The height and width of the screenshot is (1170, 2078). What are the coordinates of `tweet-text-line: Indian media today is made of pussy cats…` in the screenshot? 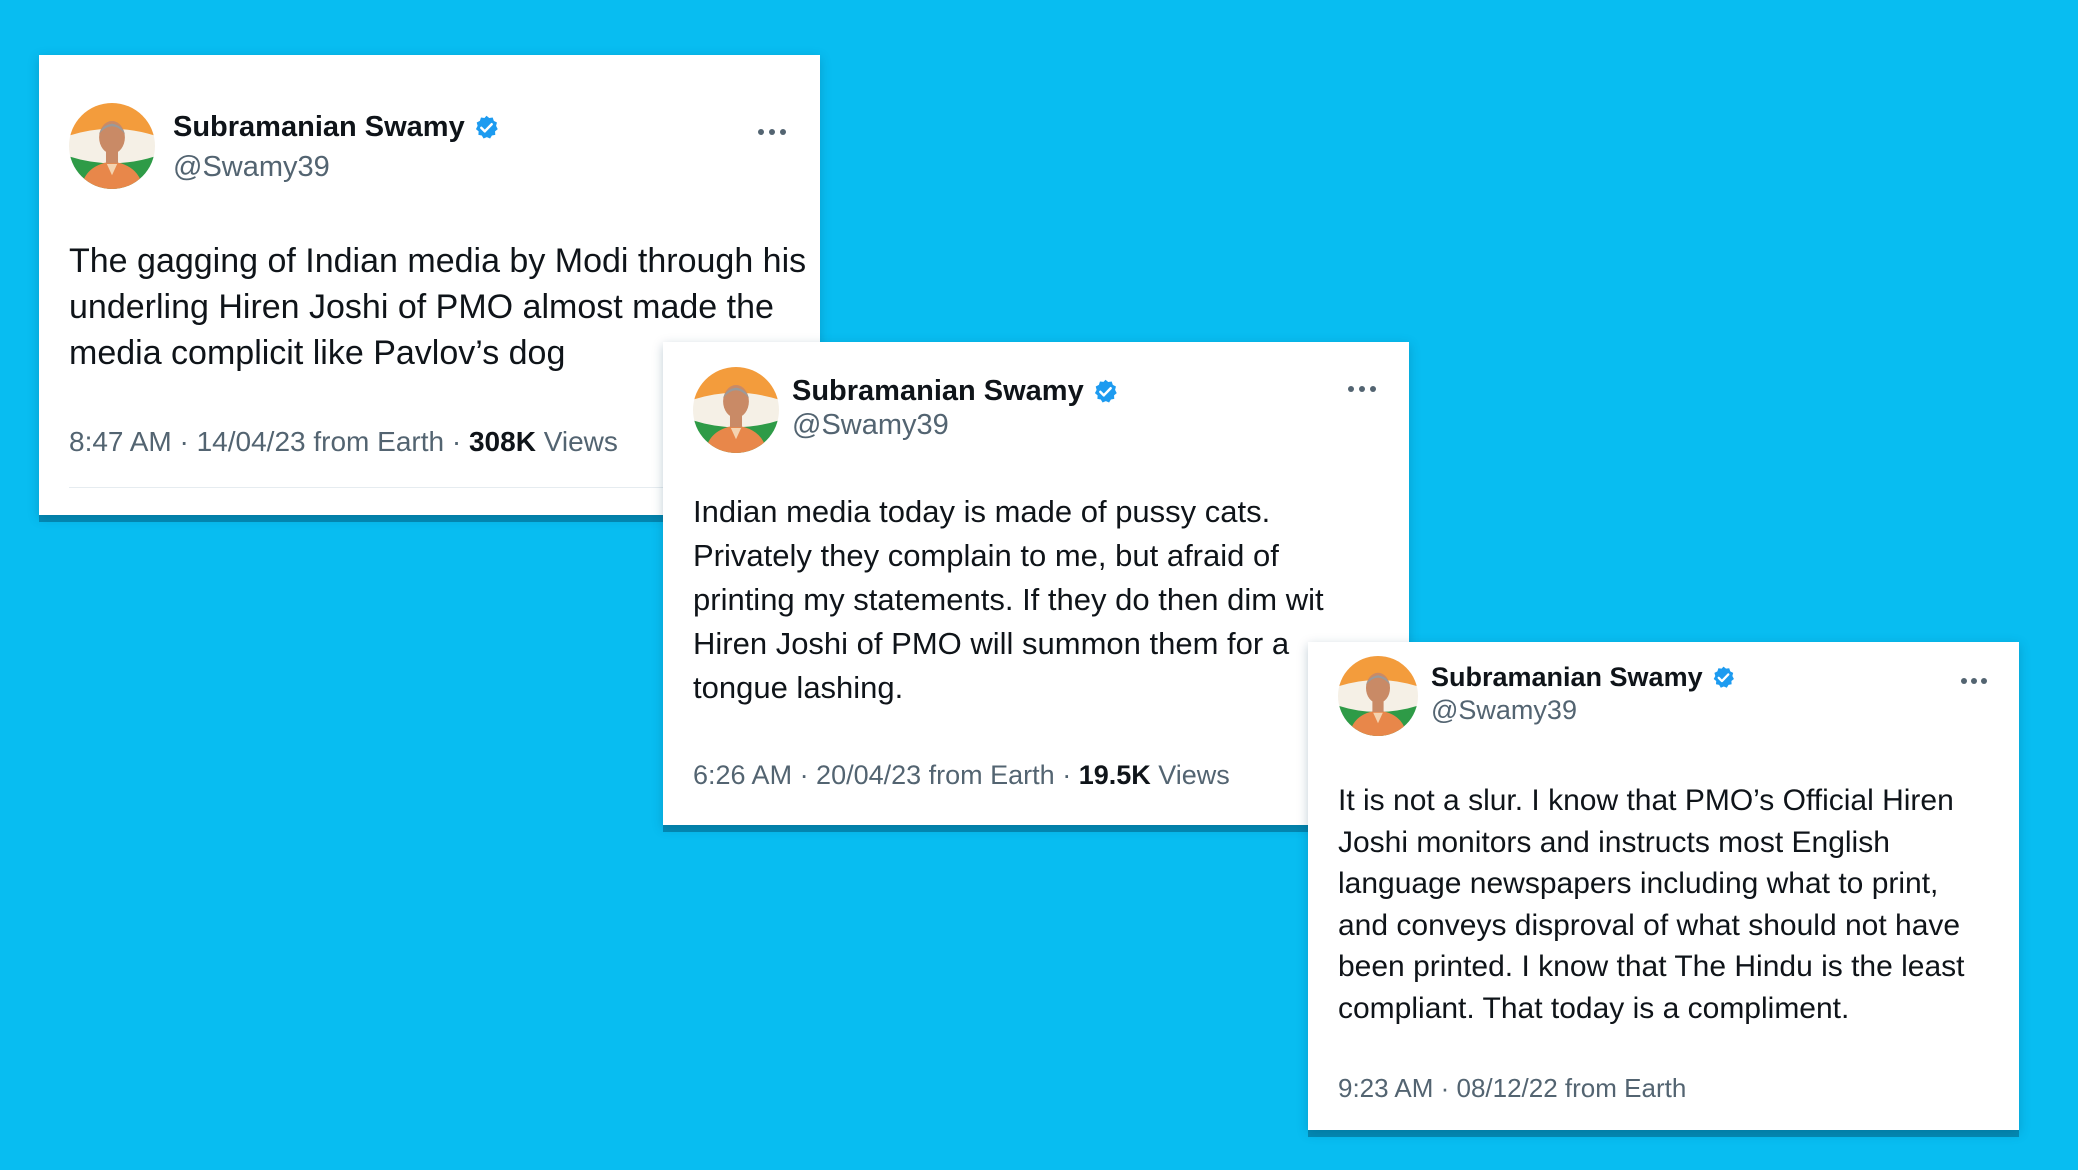 It's located at (982, 511).